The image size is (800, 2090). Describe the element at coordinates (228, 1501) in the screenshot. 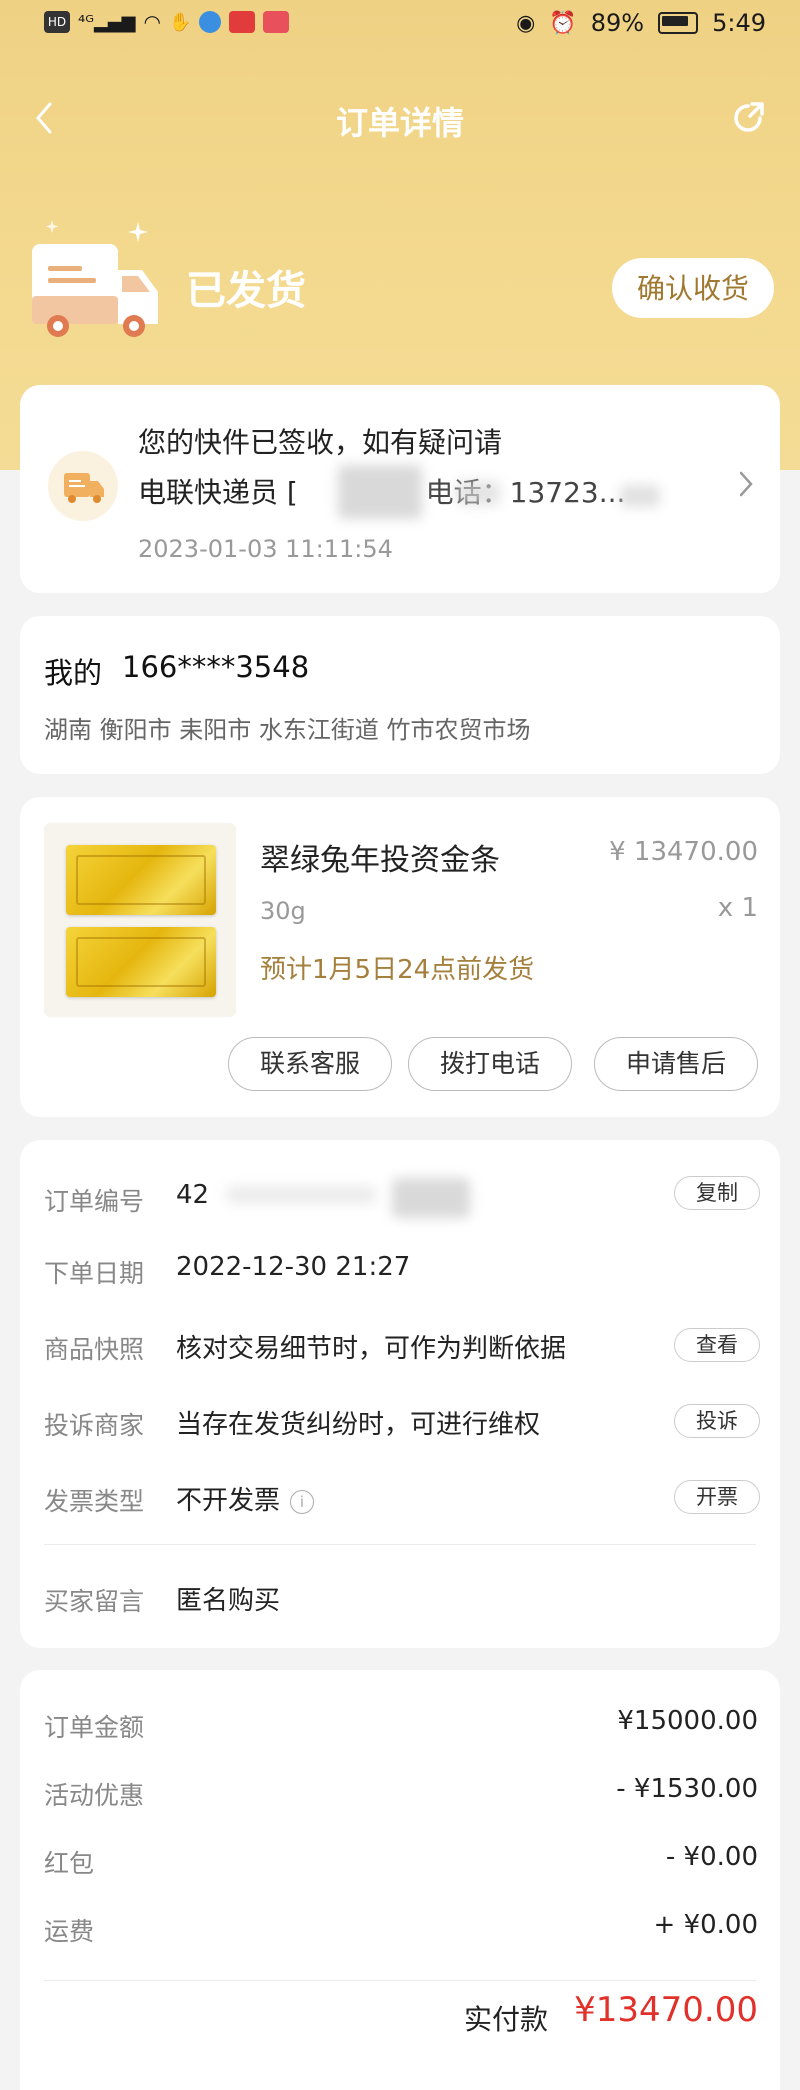

I see `invoice-type-text: 不开发票` at that location.